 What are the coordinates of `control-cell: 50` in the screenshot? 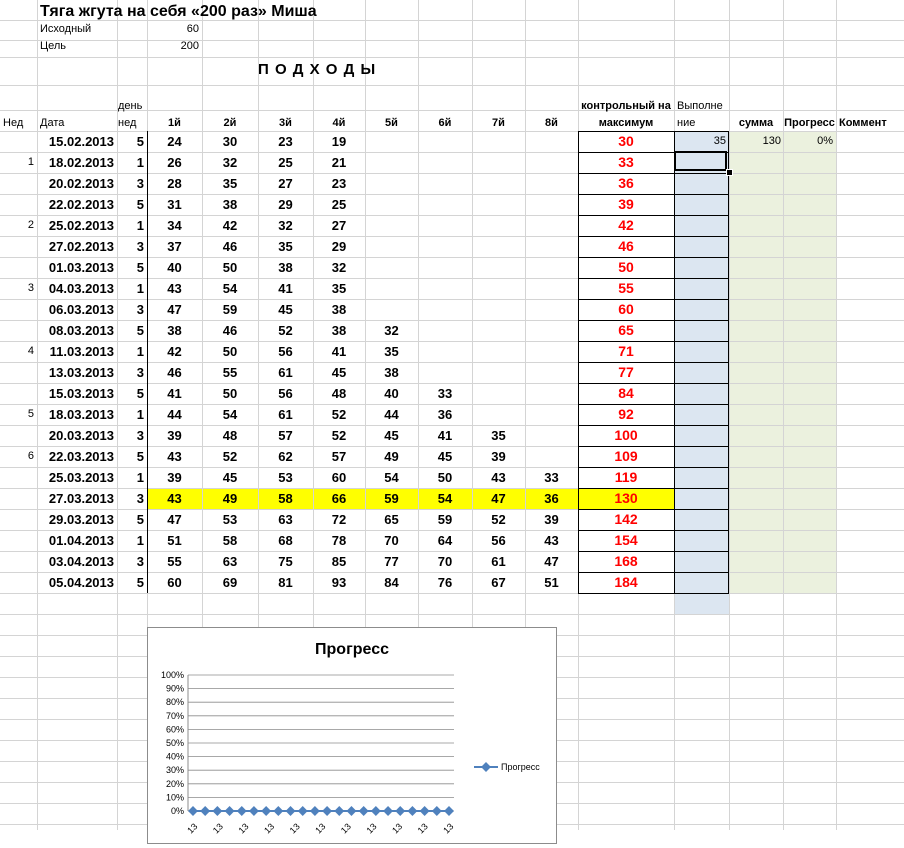 It's located at (626, 267).